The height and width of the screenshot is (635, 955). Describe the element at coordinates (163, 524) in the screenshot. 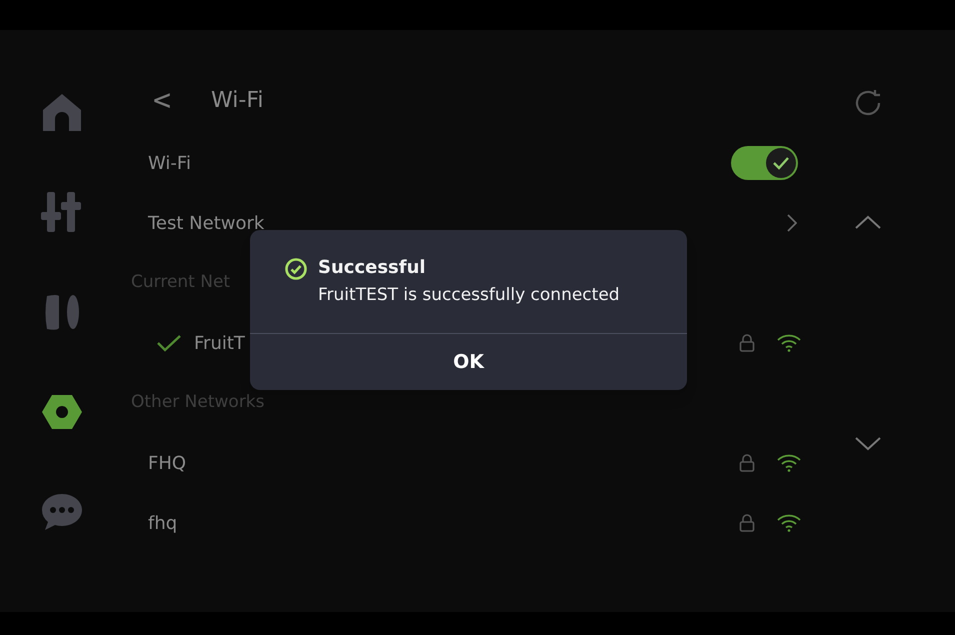

I see `network-name: fhq` at that location.